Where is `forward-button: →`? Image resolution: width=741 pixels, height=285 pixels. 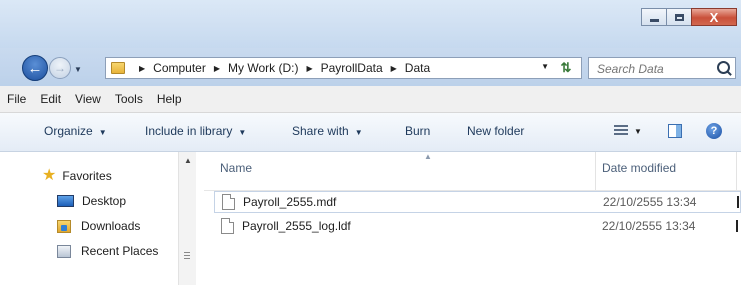
forward-button: → is located at coordinates (60, 68).